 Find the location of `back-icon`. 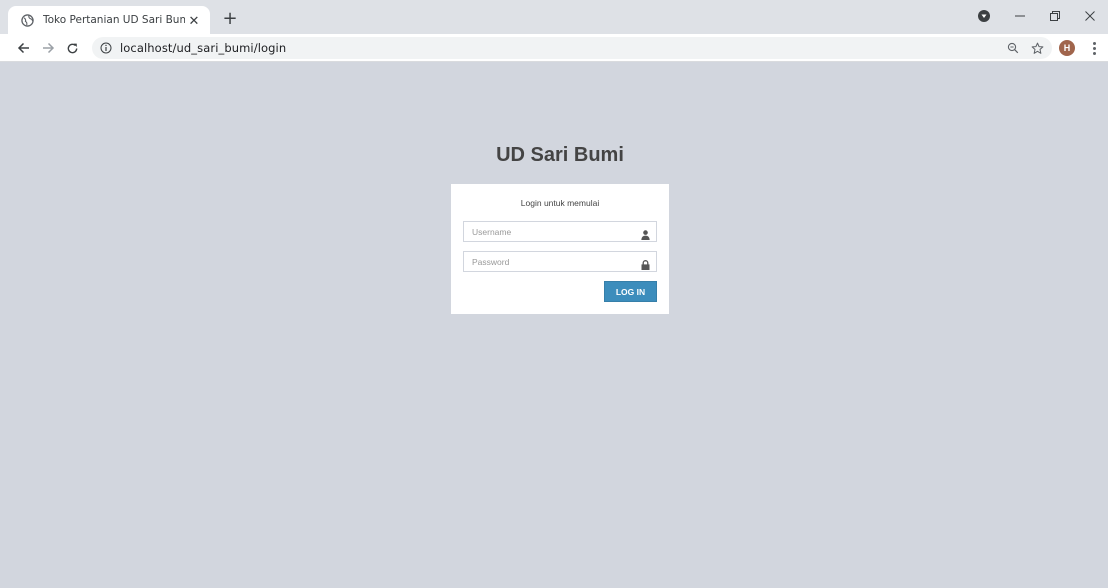

back-icon is located at coordinates (24, 48).